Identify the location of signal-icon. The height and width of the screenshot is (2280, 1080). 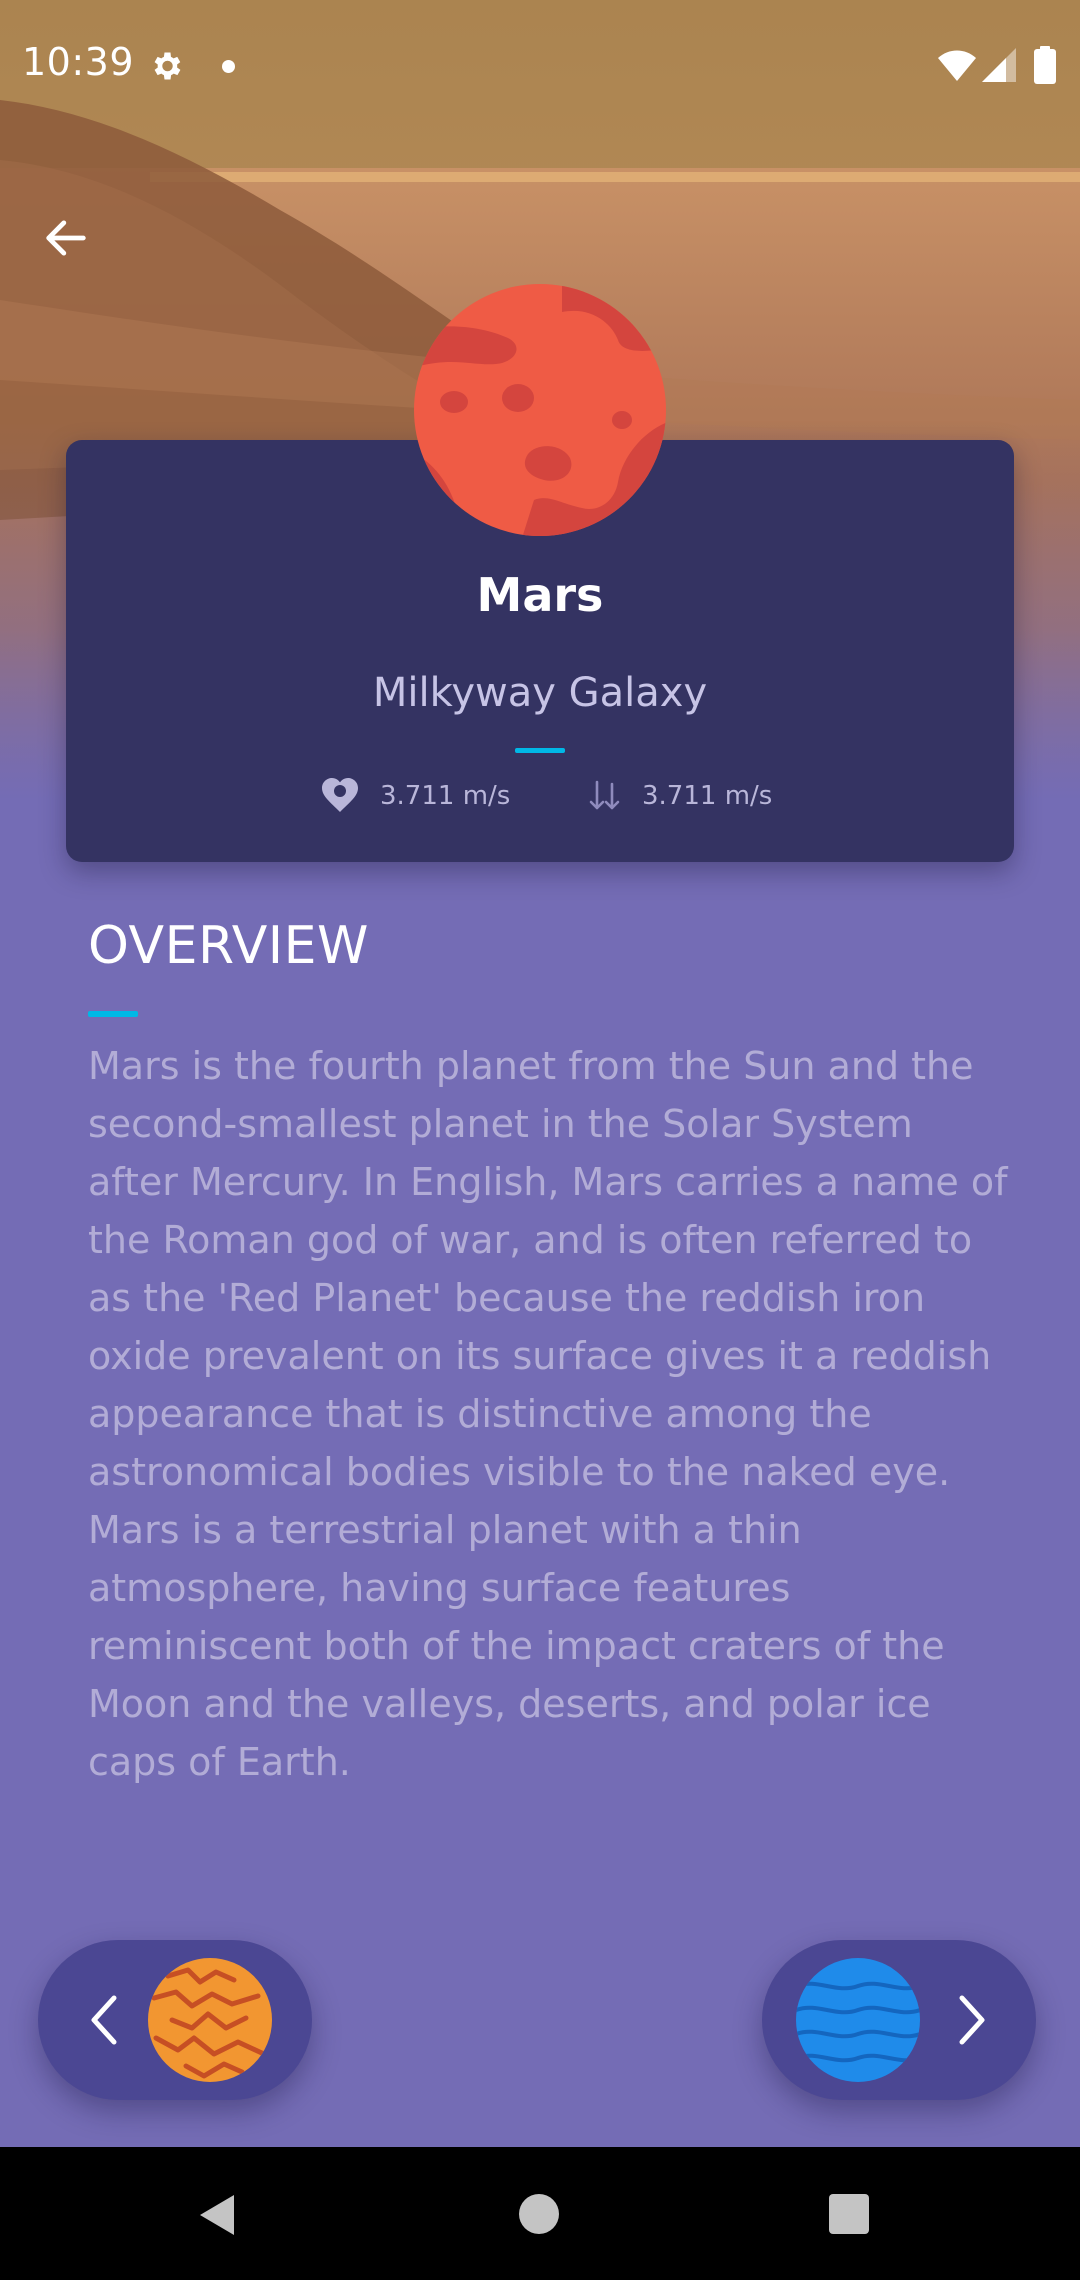
(1000, 68).